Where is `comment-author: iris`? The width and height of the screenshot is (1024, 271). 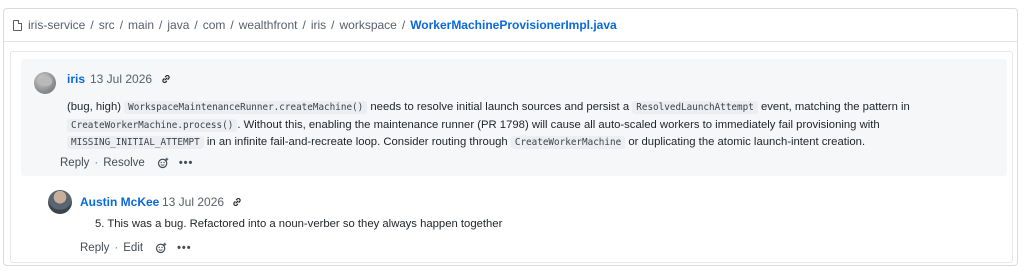 comment-author: iris is located at coordinates (76, 79).